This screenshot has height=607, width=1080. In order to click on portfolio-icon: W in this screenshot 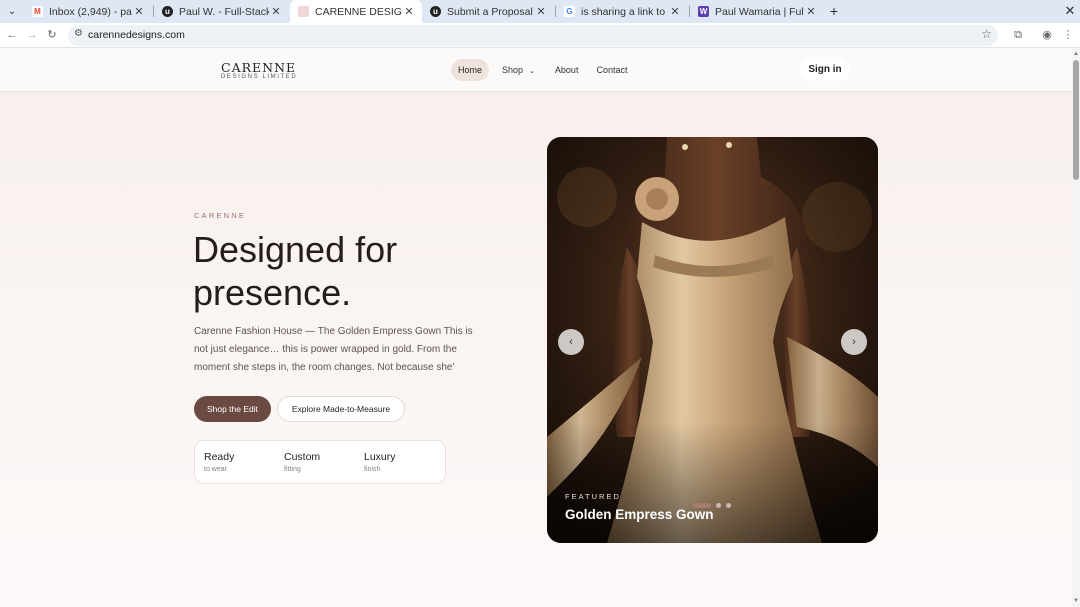, I will do `click(703, 11)`.